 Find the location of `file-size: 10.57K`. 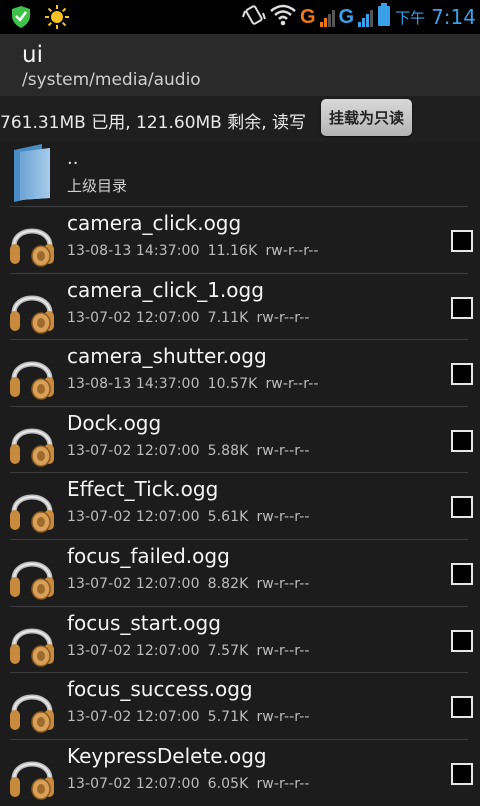

file-size: 10.57K is located at coordinates (232, 384).